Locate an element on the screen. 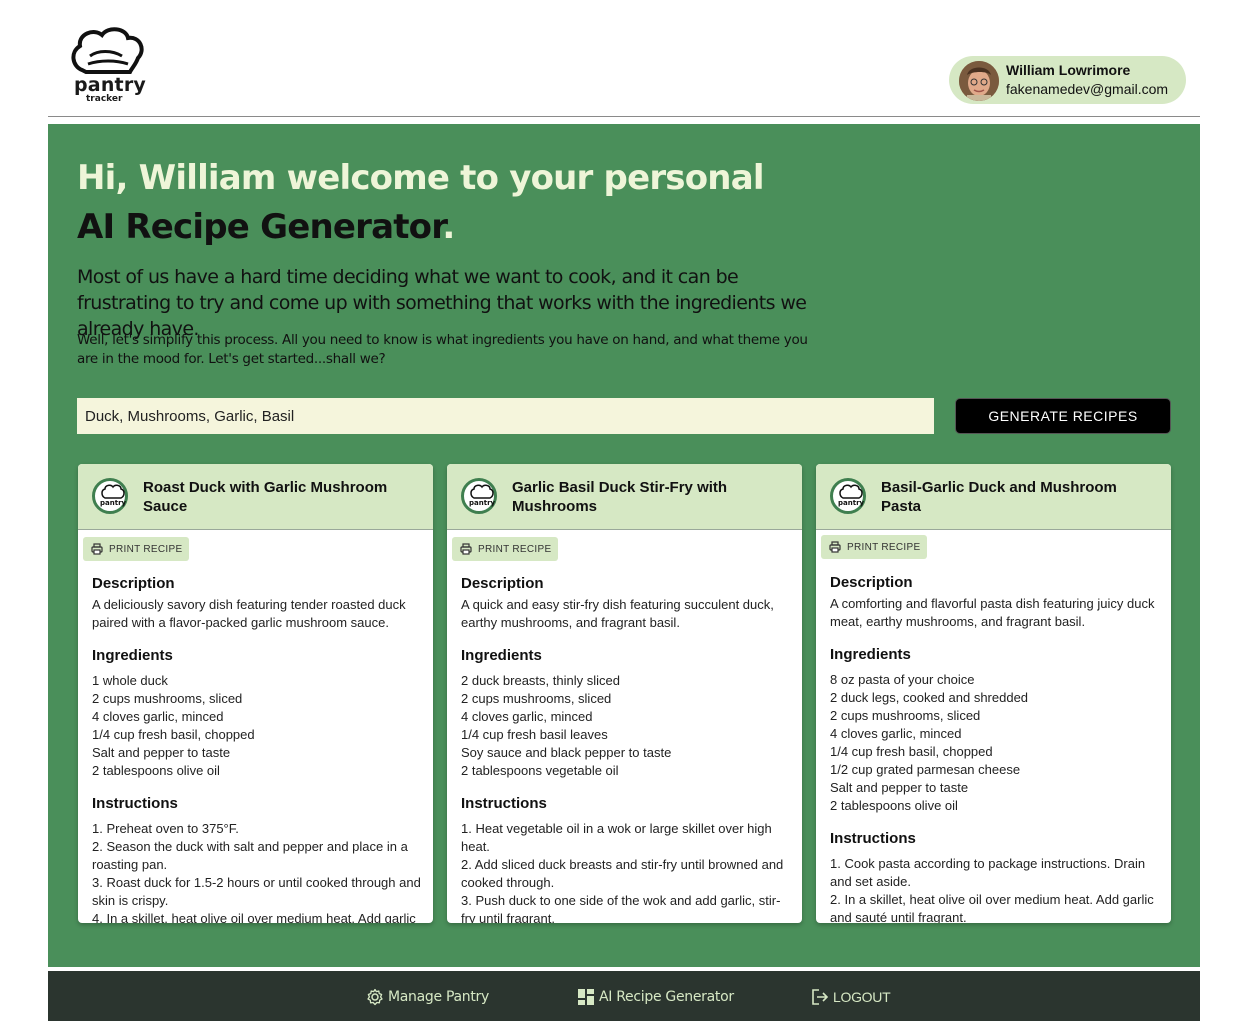  user-email: fakenamedev@gmail.com is located at coordinates (1087, 89).